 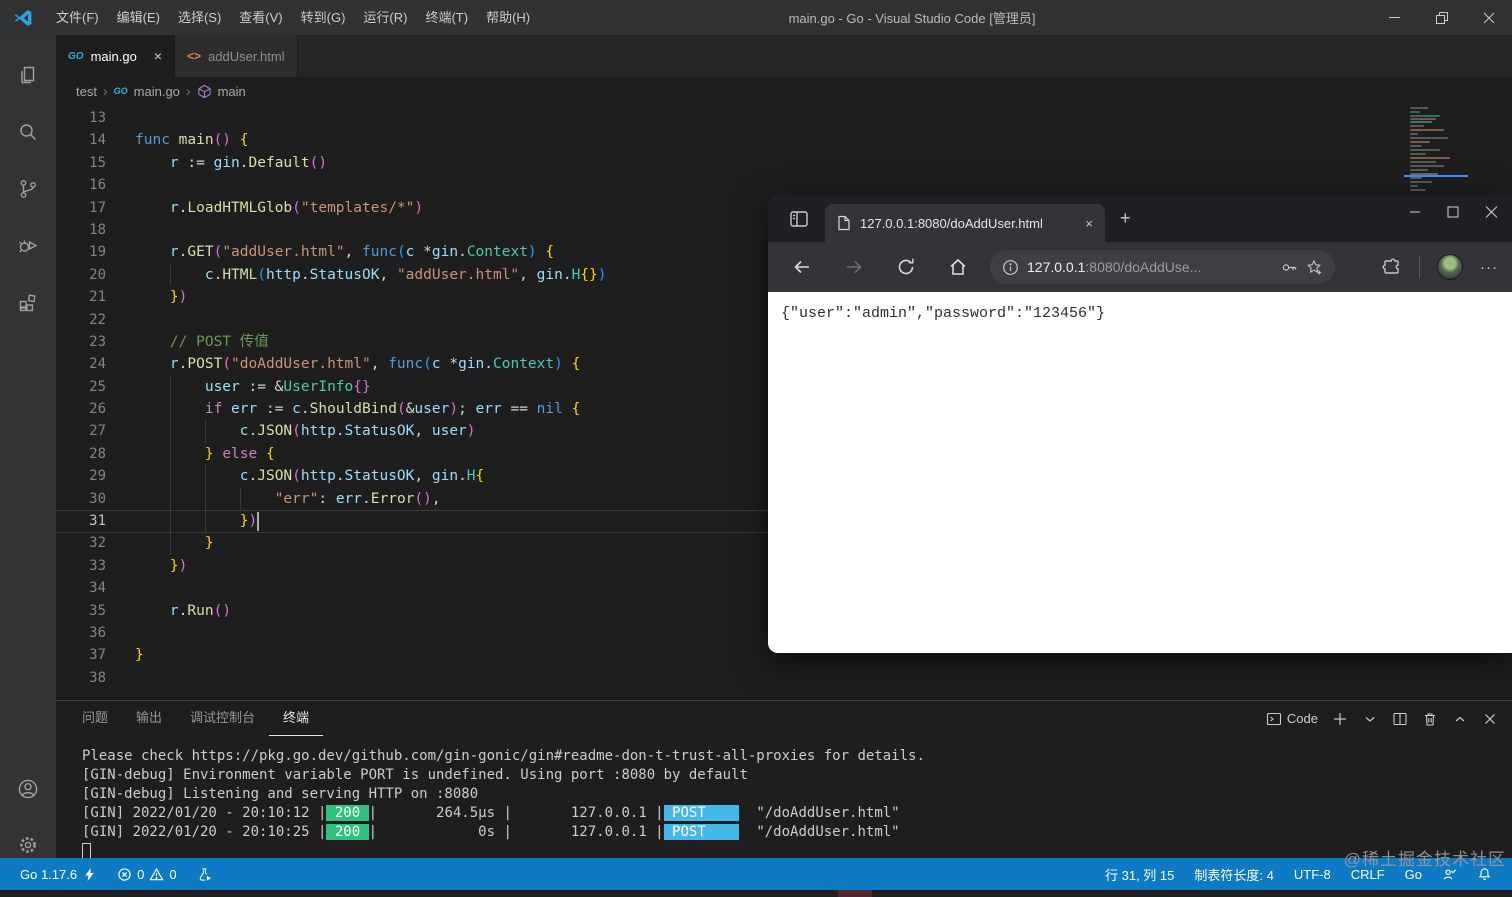 I want to click on terminal-dropdown-icon, so click(x=1370, y=719).